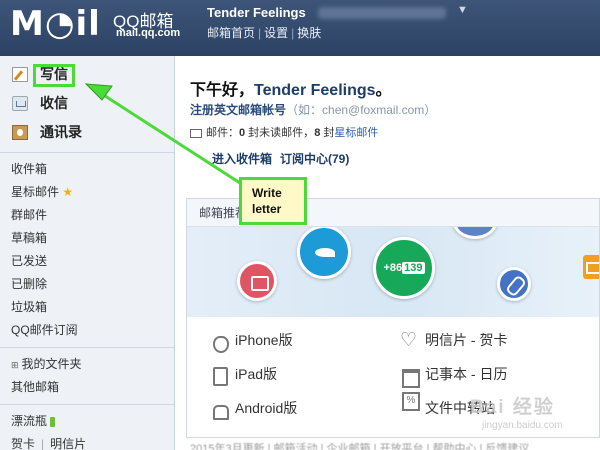 This screenshot has height=450, width=600. I want to click on iphone-app-label: iPhone版, so click(264, 340).